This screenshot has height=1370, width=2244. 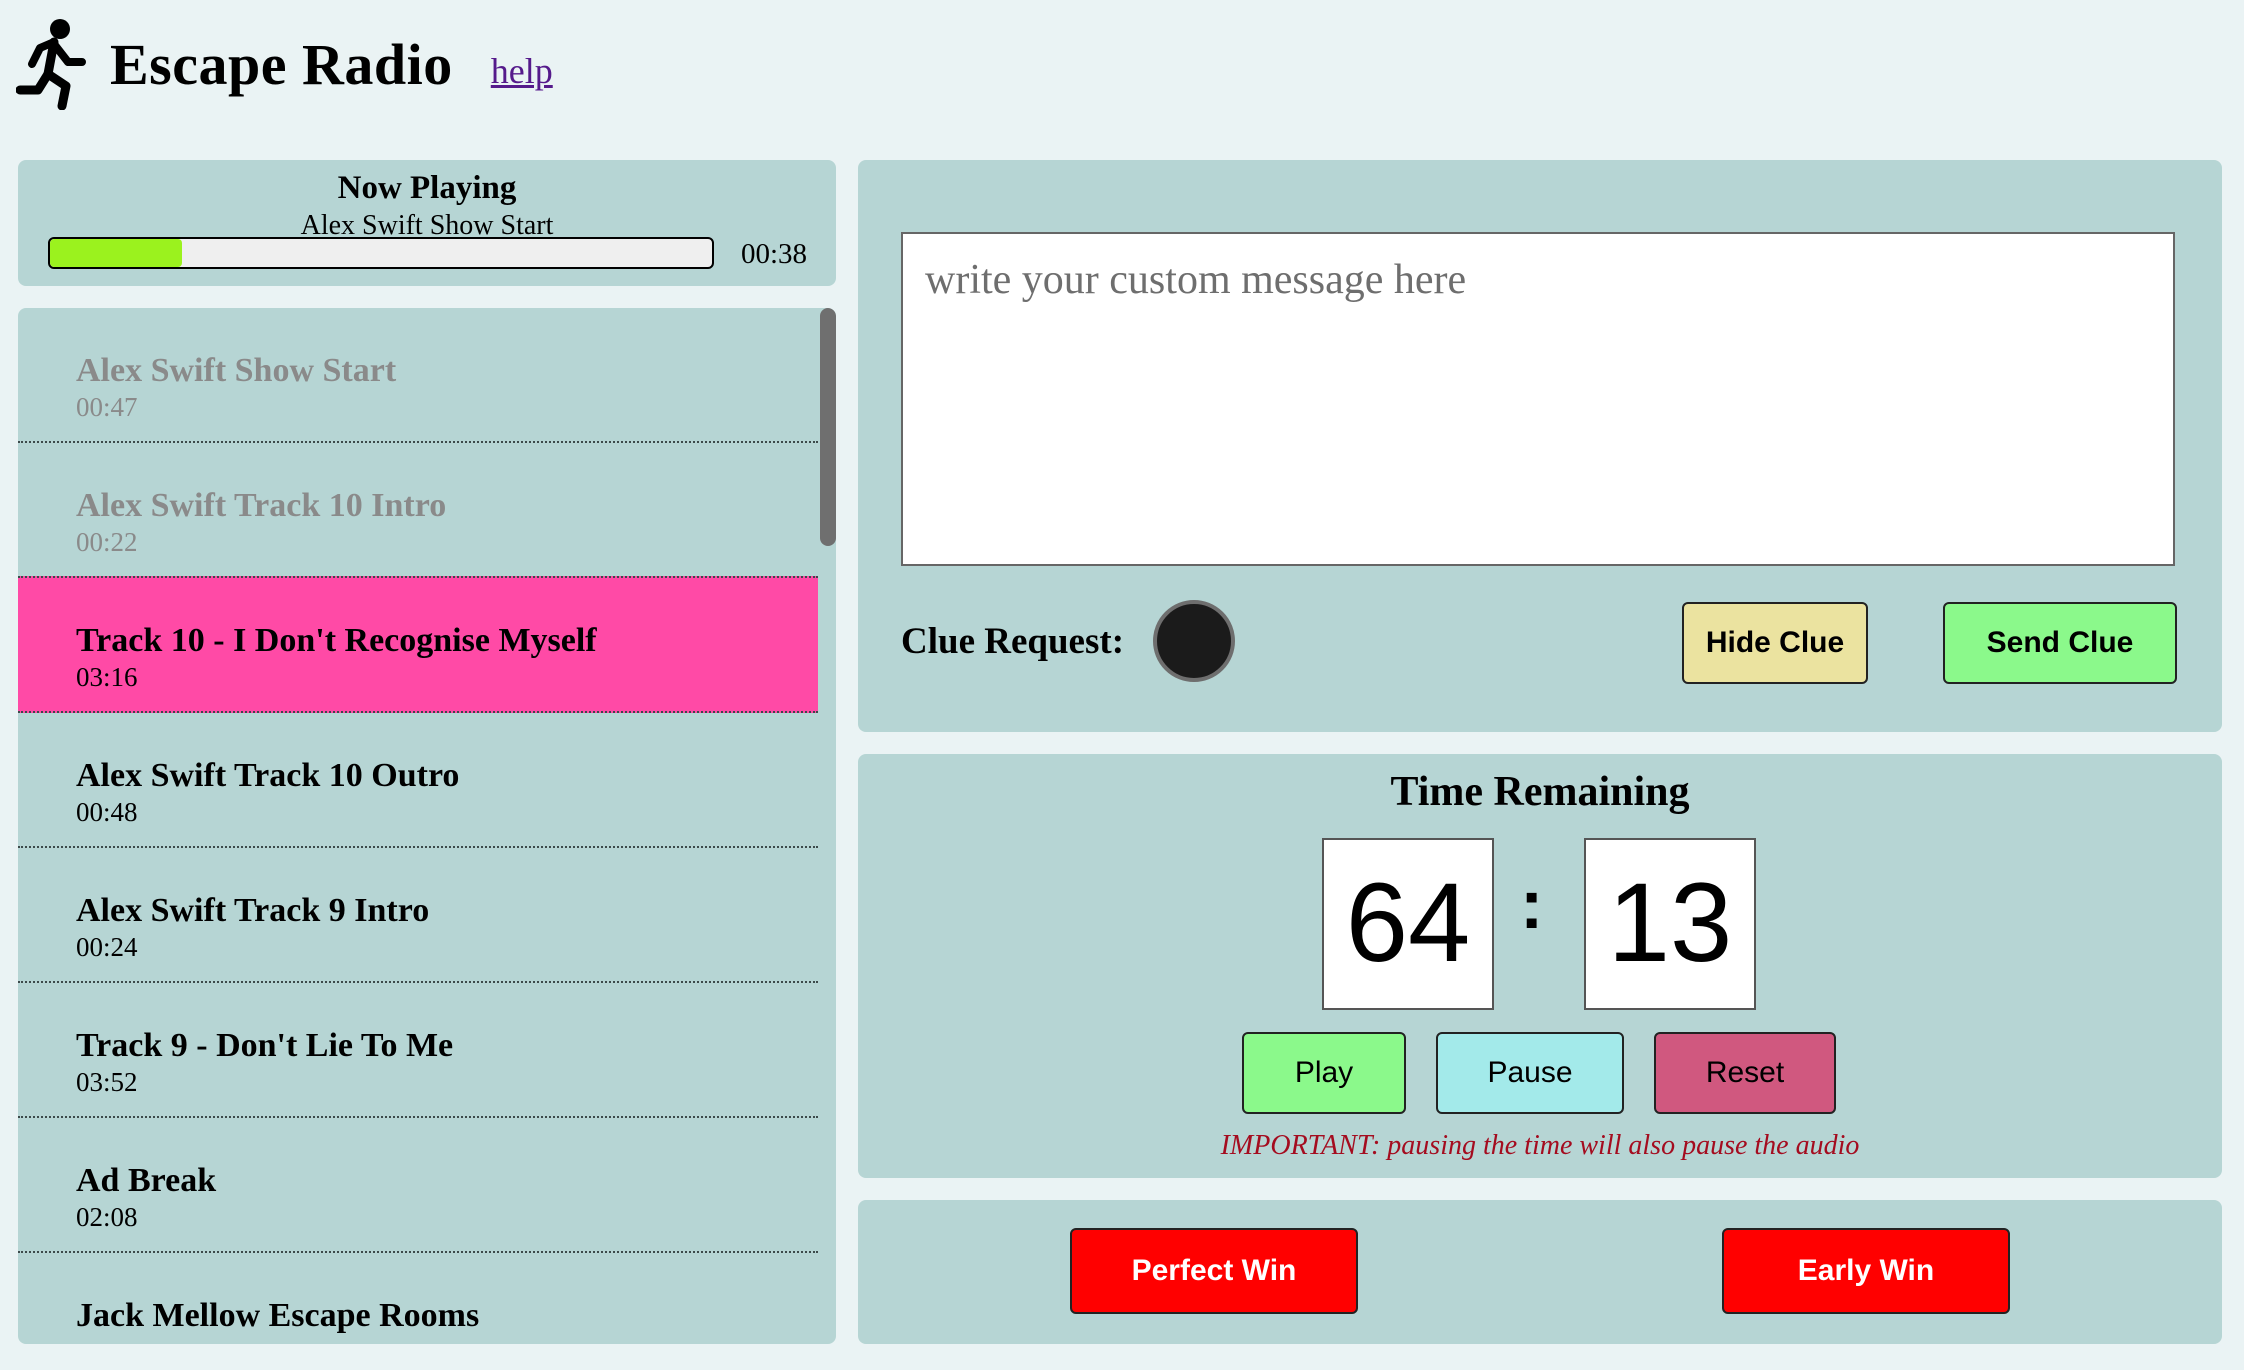 I want to click on help-link: help, so click(x=522, y=71).